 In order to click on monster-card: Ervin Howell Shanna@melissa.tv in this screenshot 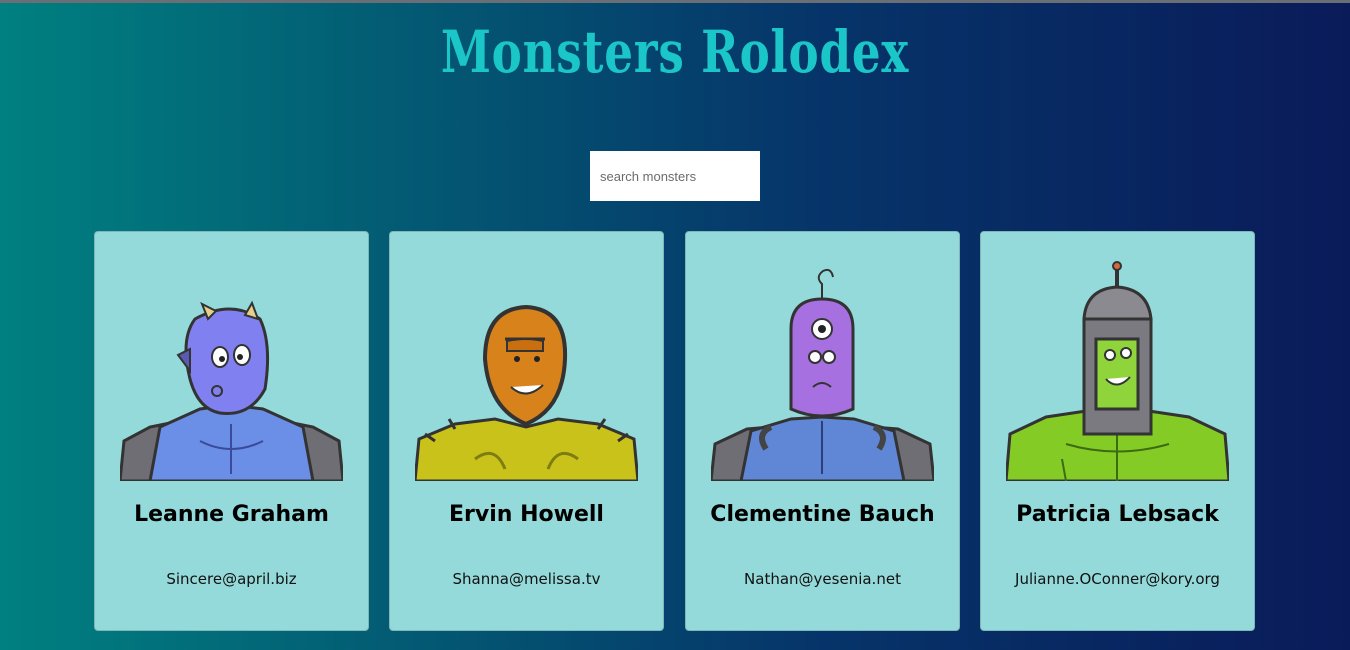, I will do `click(526, 431)`.